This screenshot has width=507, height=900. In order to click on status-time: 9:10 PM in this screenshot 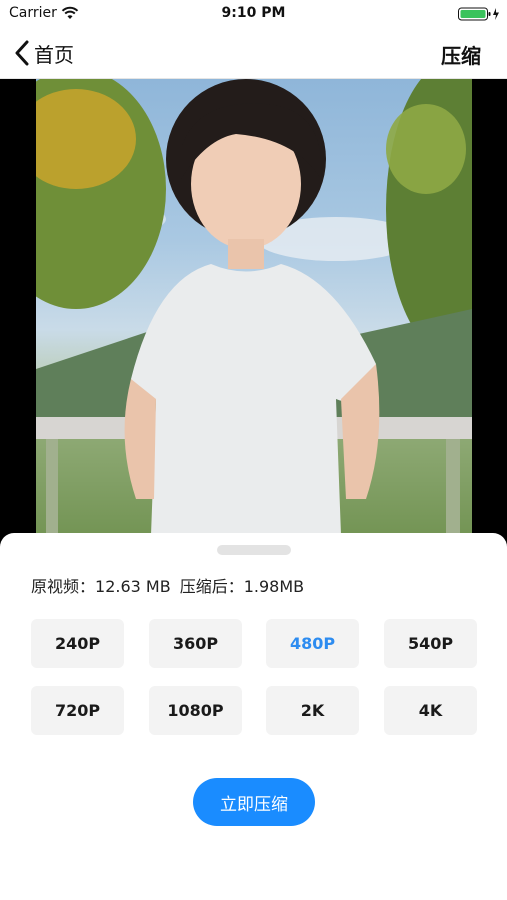, I will do `click(253, 13)`.